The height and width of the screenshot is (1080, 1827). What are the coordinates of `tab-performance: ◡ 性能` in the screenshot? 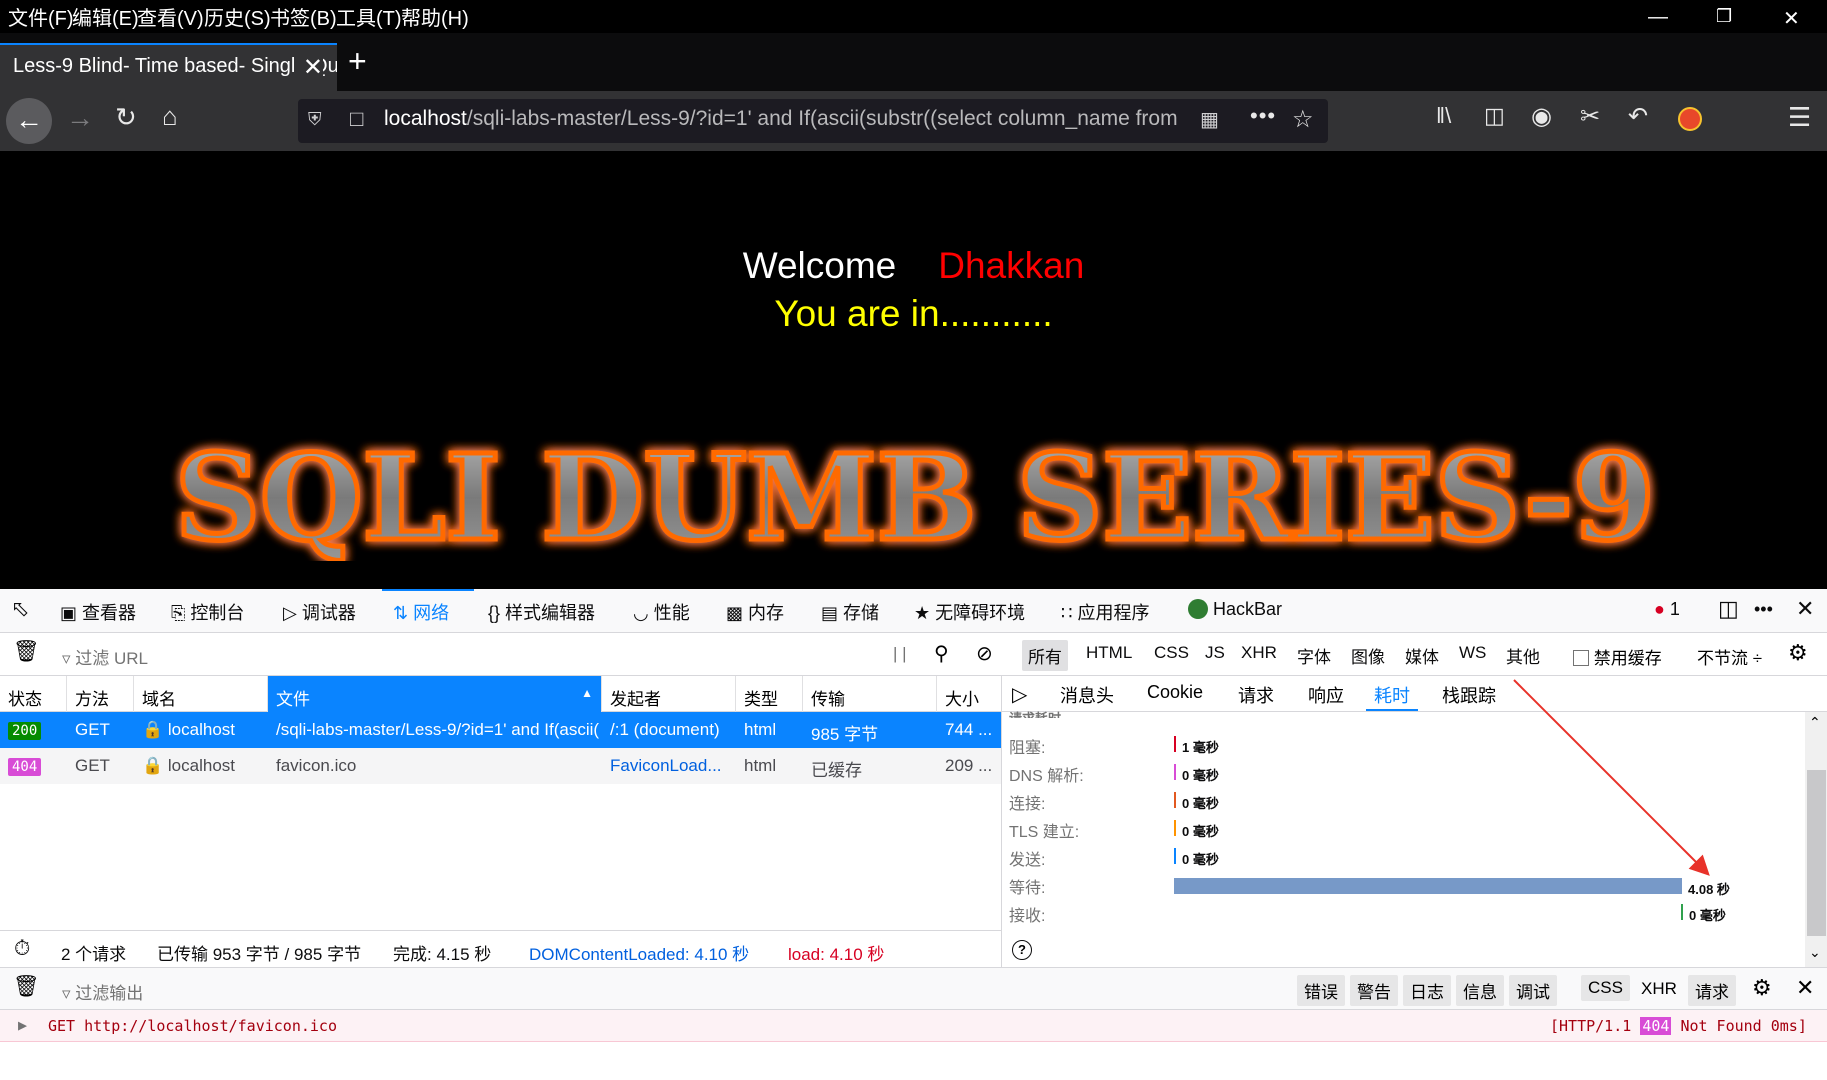 It's located at (661, 612).